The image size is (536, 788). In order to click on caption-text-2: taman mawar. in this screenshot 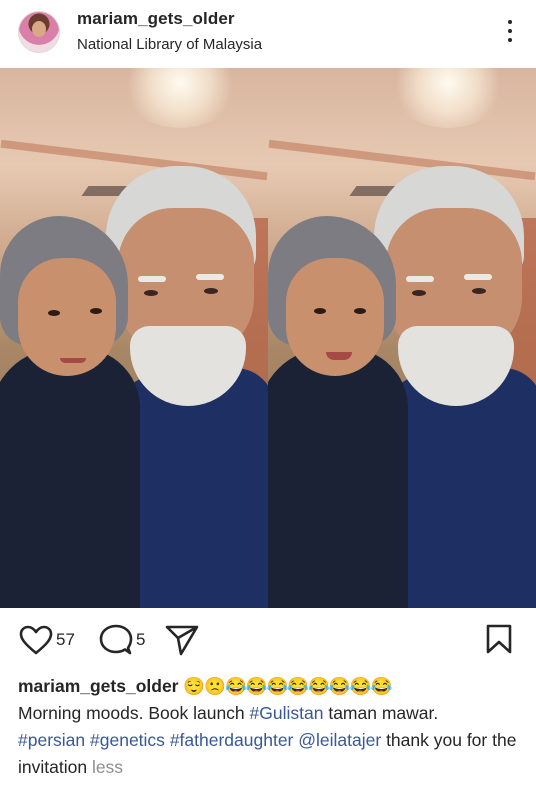, I will do `click(381, 713)`.